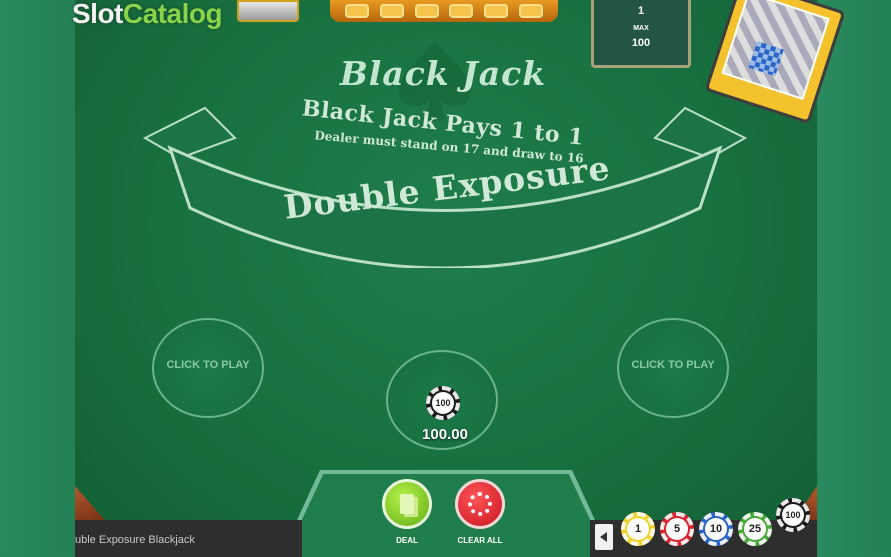  What do you see at coordinates (444, 11) in the screenshot?
I see `top-menu-strip` at bounding box center [444, 11].